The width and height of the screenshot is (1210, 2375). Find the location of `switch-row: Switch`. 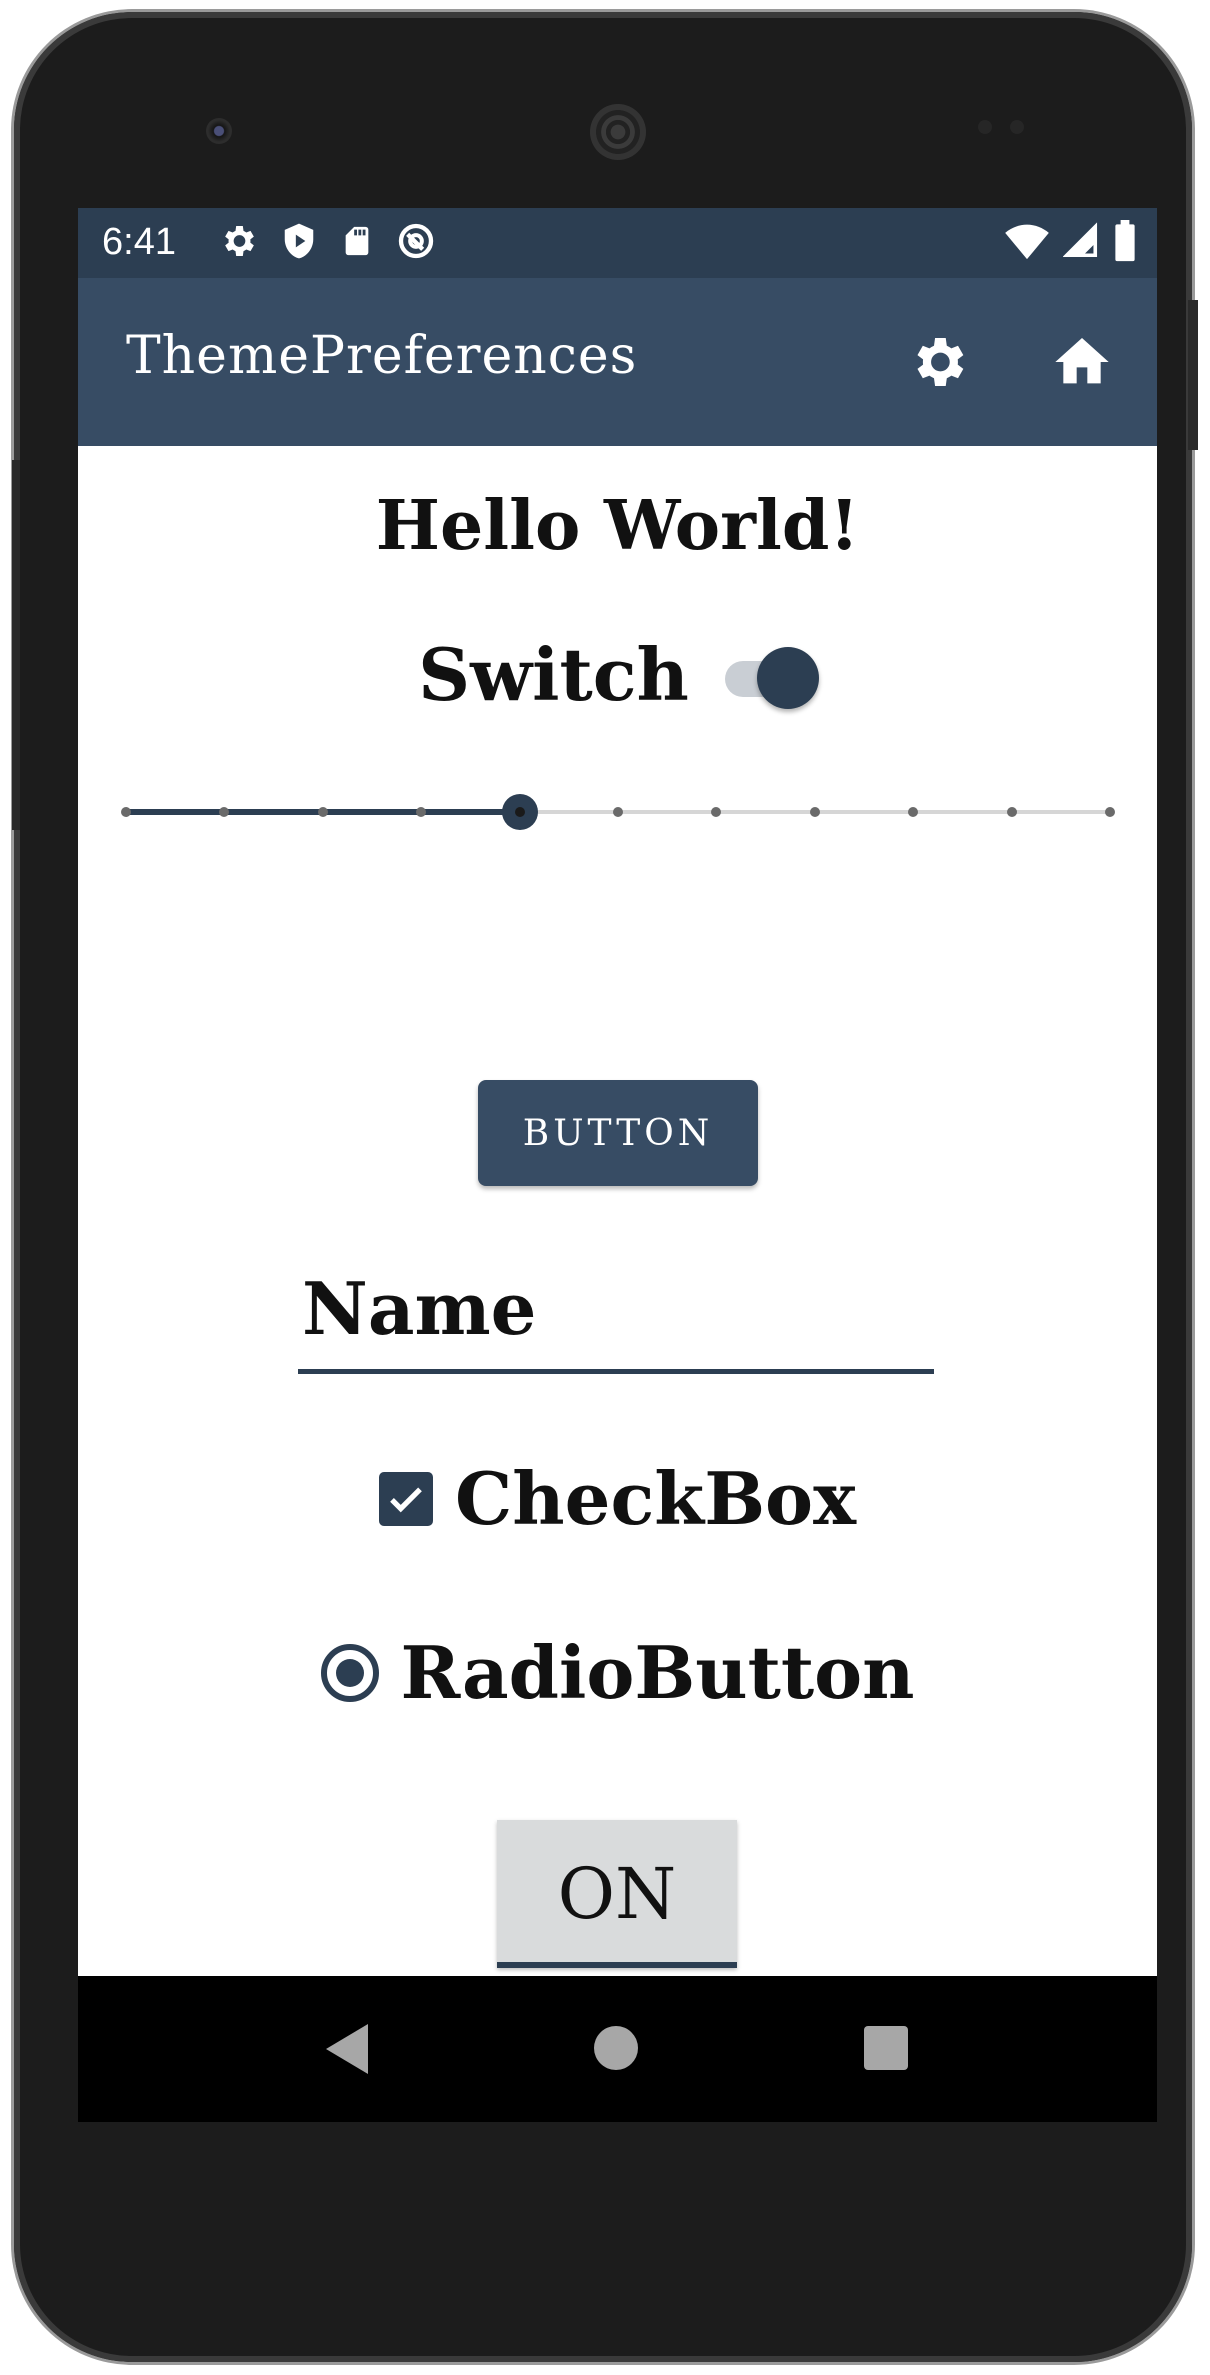

switch-row: Switch is located at coordinates (617, 674).